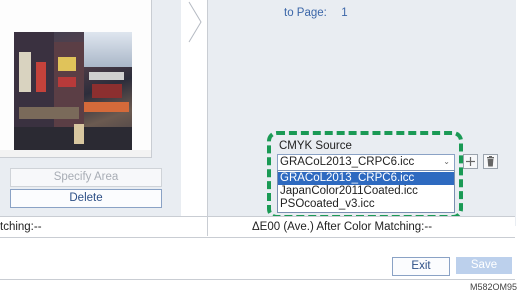 The image size is (526, 293). What do you see at coordinates (342, 227) in the screenshot?
I see `status-after-matching: ΔE00 (Ave.) After Color Matching:--` at bounding box center [342, 227].